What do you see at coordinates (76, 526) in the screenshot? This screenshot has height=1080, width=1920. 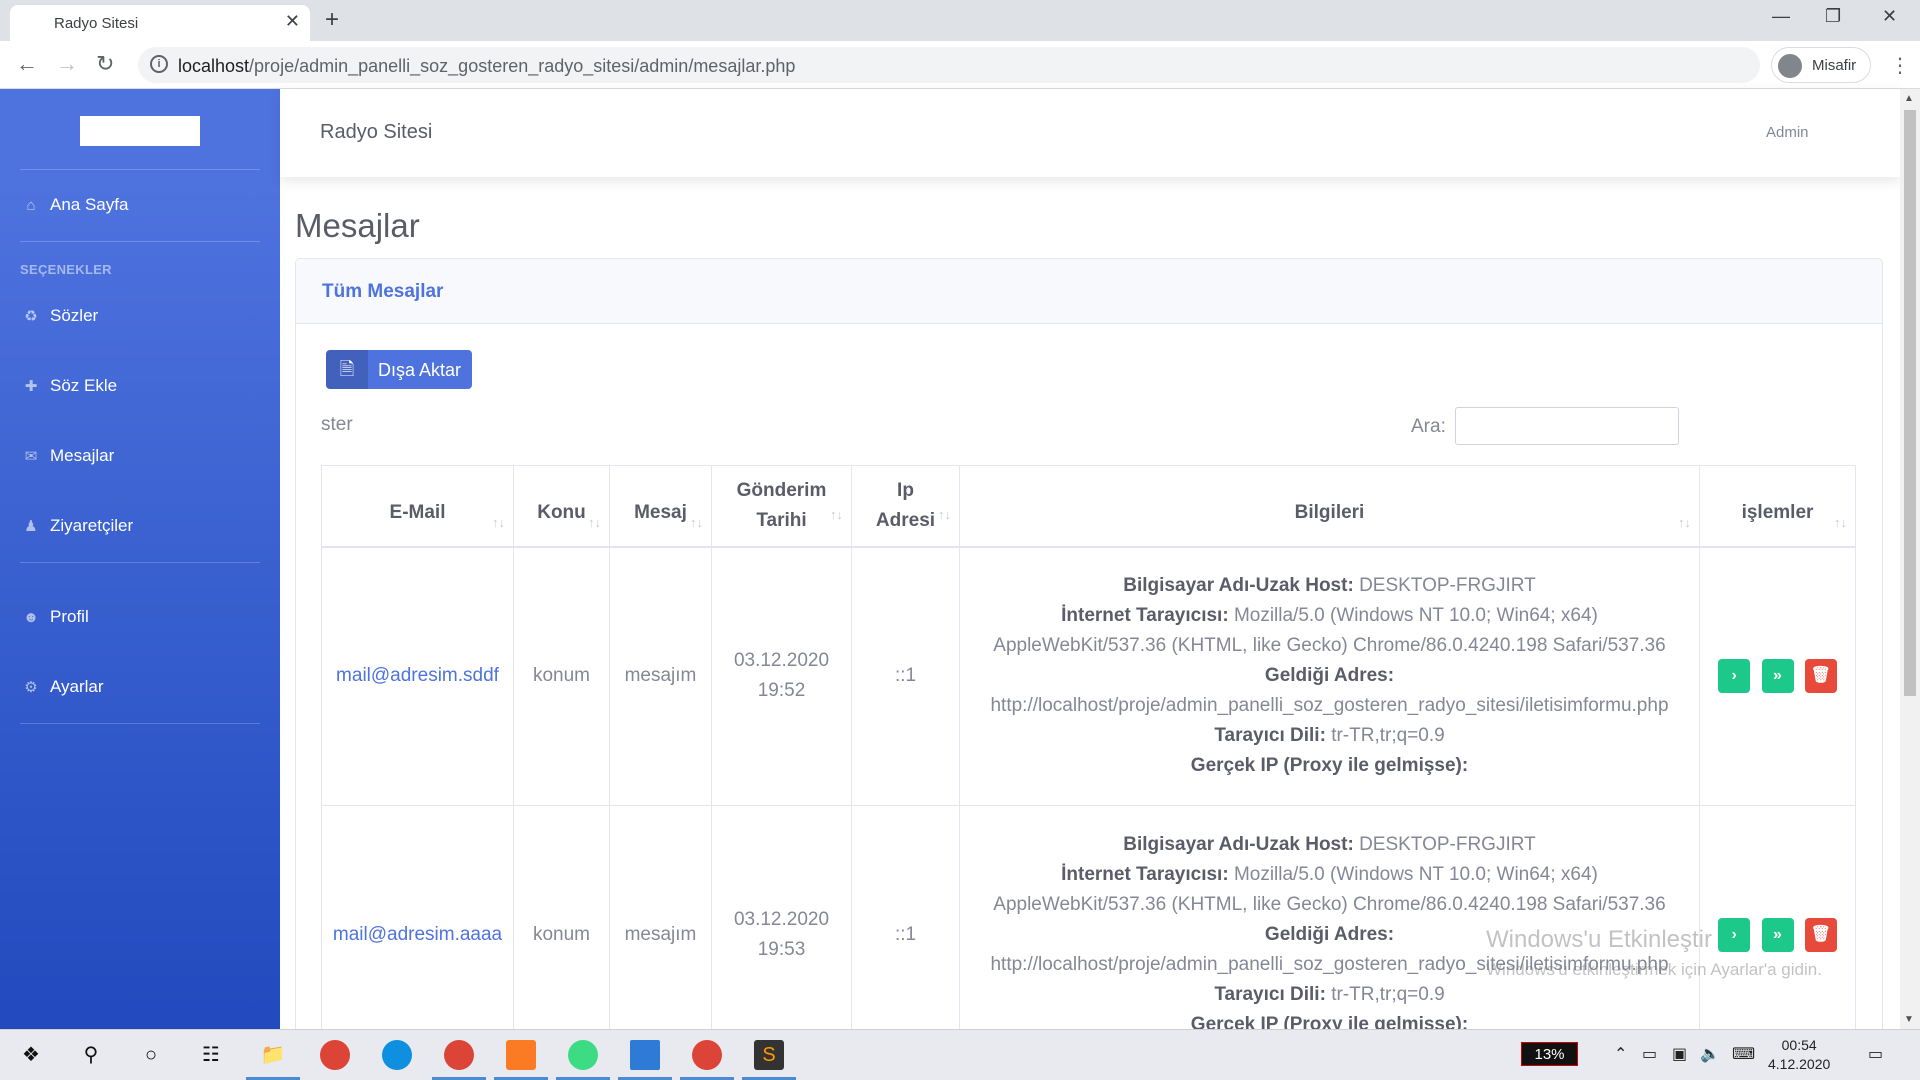 I see `sidebar-item-ziyaretciler: ♟ Ziyaretçiler` at bounding box center [76, 526].